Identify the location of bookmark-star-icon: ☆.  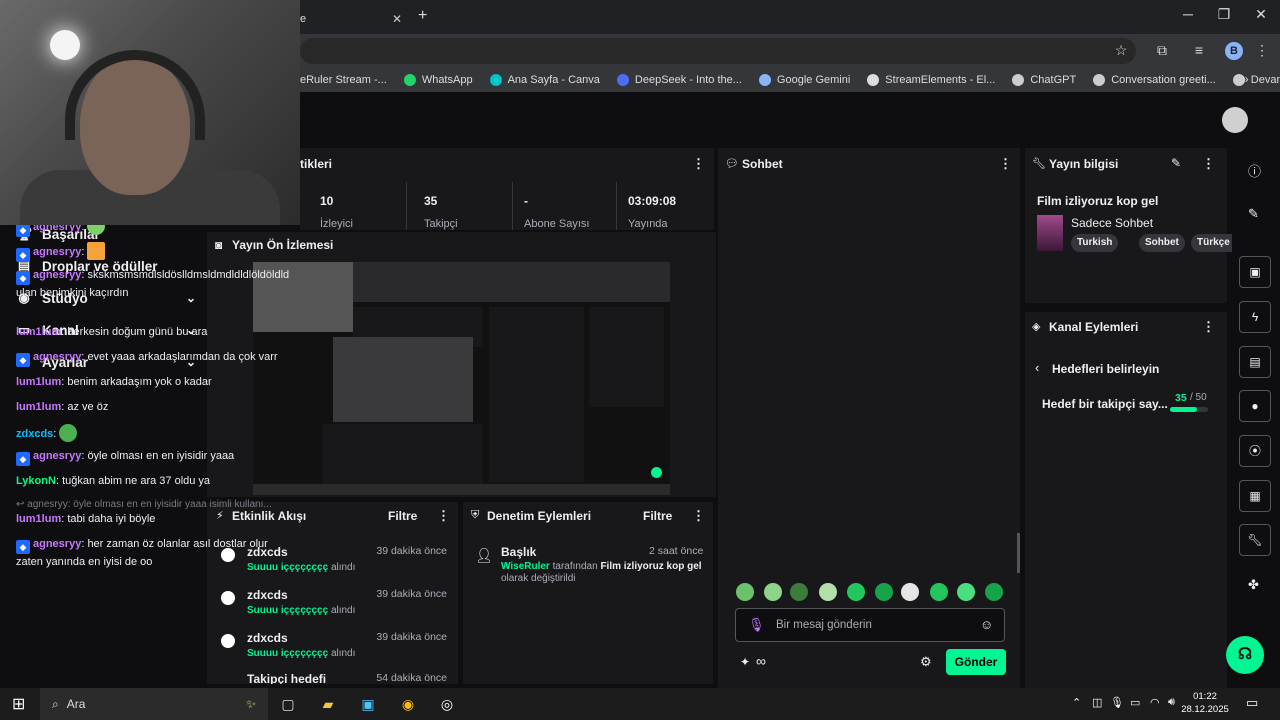
(1121, 50).